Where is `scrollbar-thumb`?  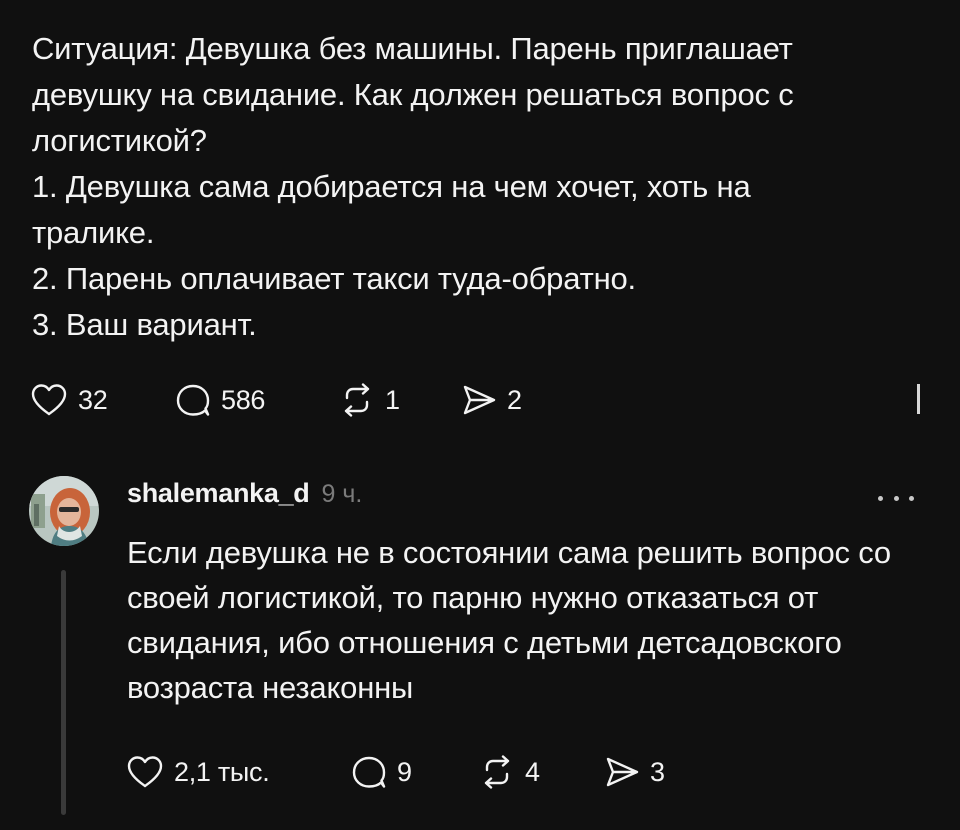 scrollbar-thumb is located at coordinates (918, 399).